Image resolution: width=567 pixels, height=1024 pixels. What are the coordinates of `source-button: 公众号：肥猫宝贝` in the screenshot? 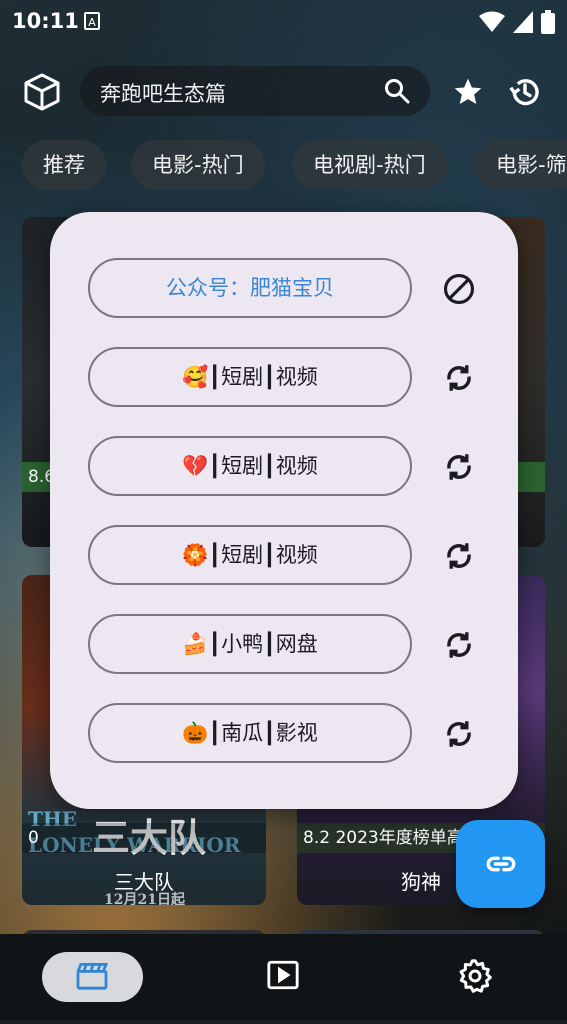 It's located at (250, 288).